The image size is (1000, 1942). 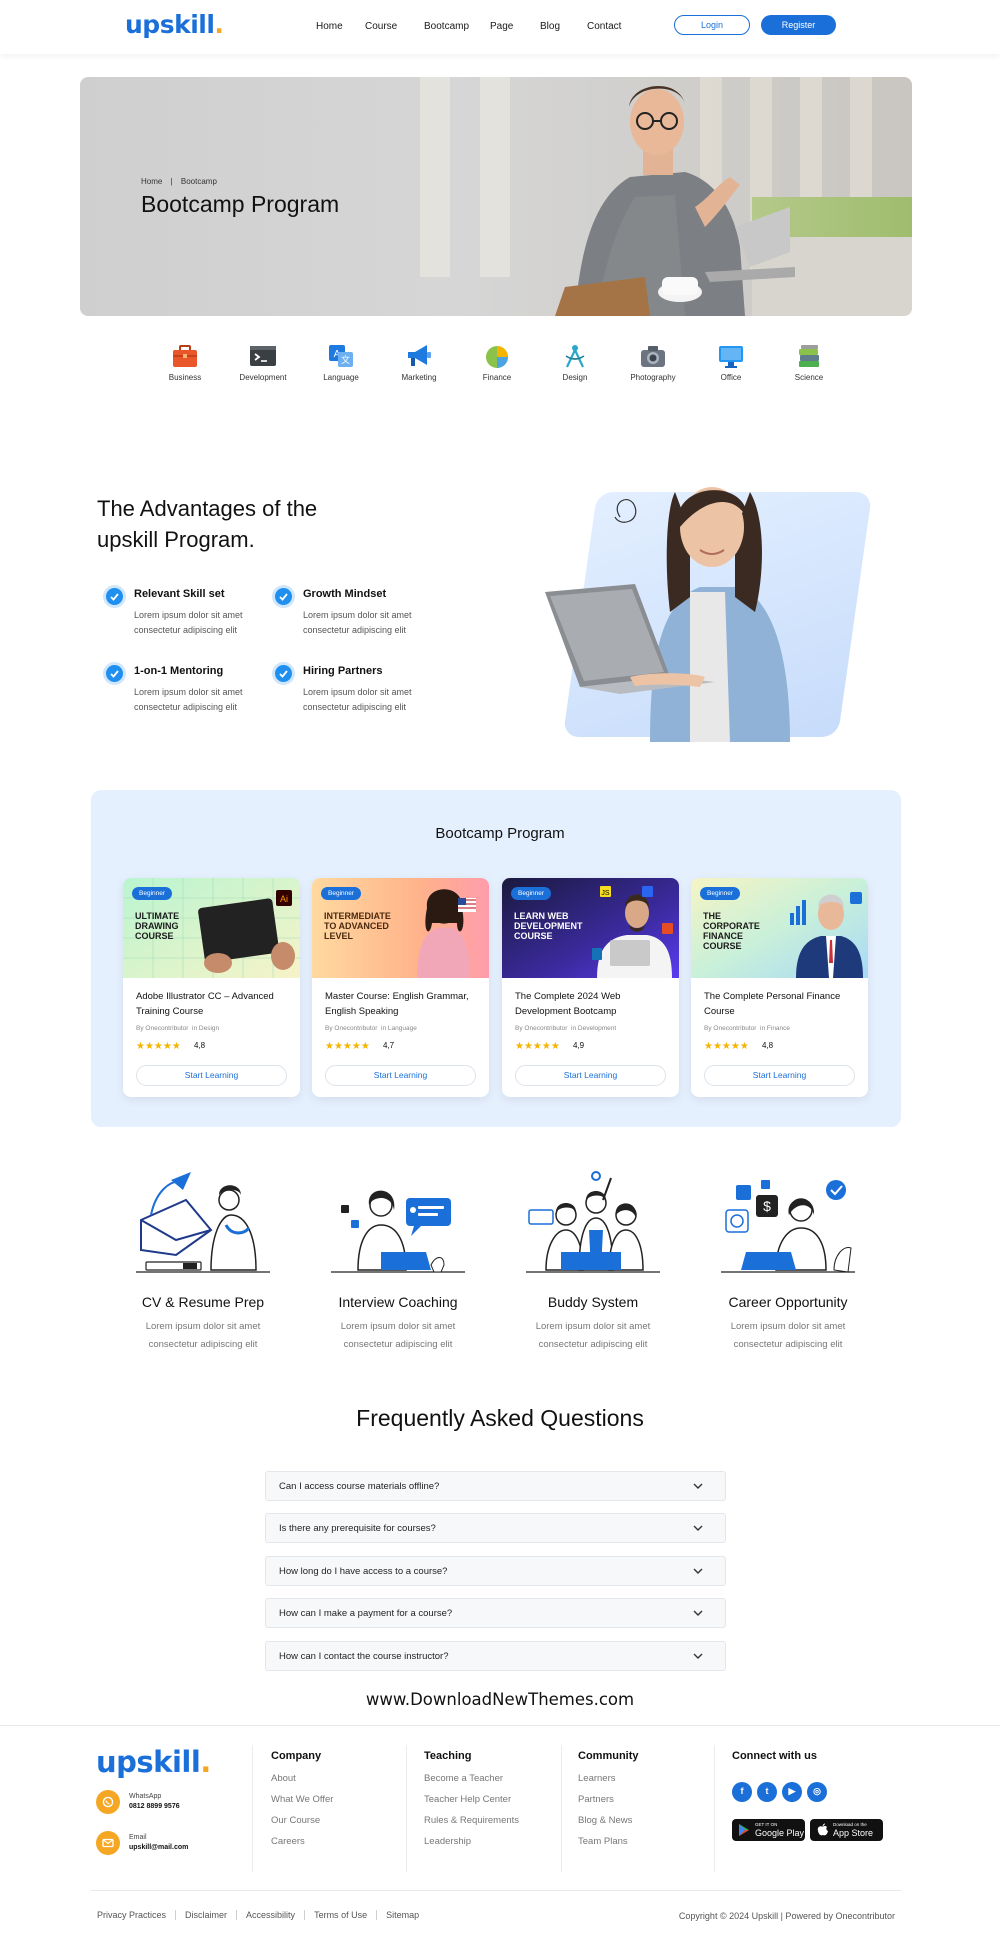 I want to click on nav-blog: Blog, so click(x=550, y=26).